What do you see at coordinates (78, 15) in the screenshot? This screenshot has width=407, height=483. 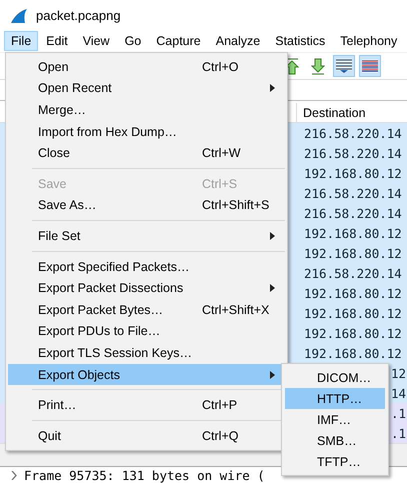 I see `window-title: packet.pcapng` at bounding box center [78, 15].